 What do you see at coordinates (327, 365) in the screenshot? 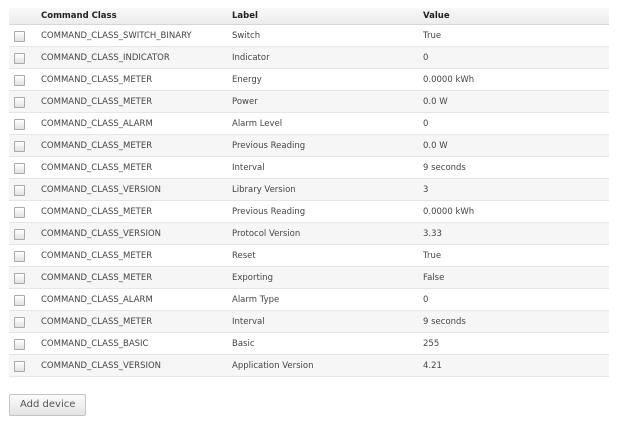
I see `label-cell: Application Version` at bounding box center [327, 365].